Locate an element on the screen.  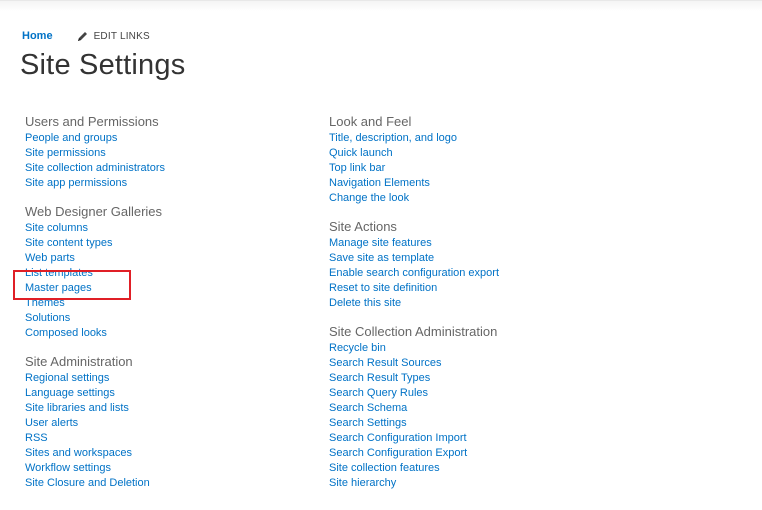
link-site-collection-features: Site collection features is located at coordinates (539, 468).